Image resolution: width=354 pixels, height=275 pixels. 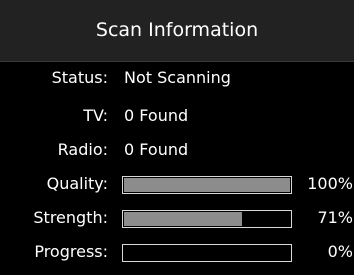 I want to click on progress-label: Progress:, so click(x=71, y=251).